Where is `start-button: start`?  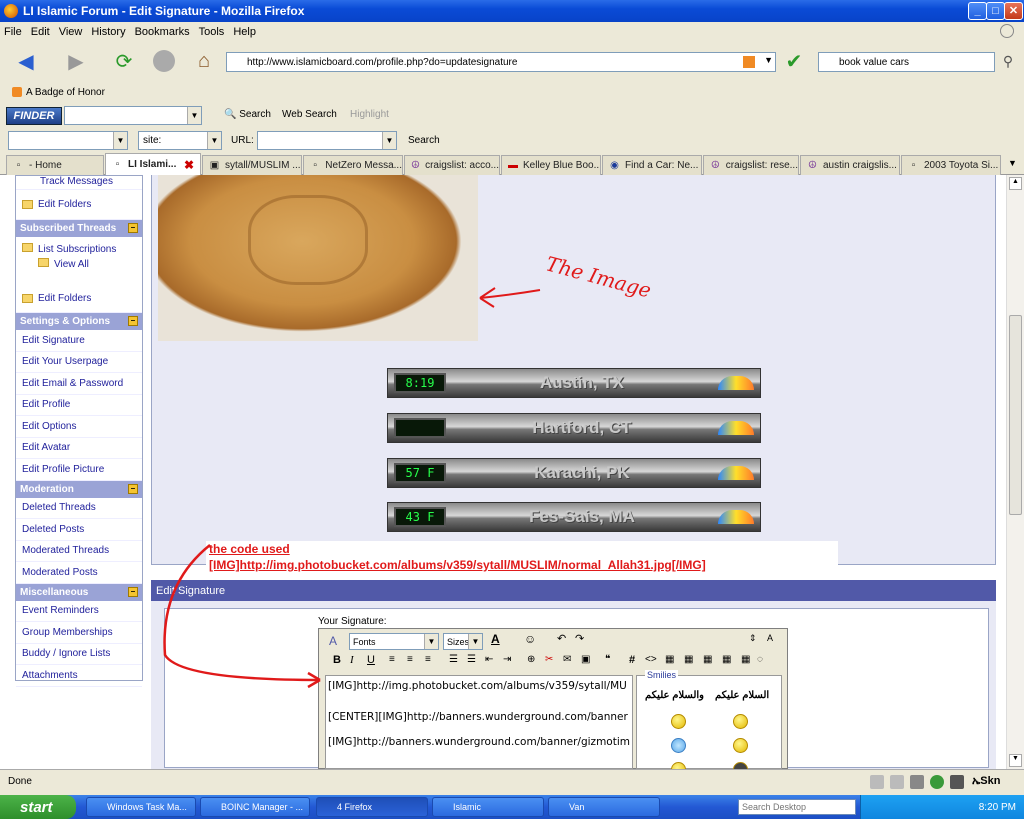 start-button: start is located at coordinates (38, 807).